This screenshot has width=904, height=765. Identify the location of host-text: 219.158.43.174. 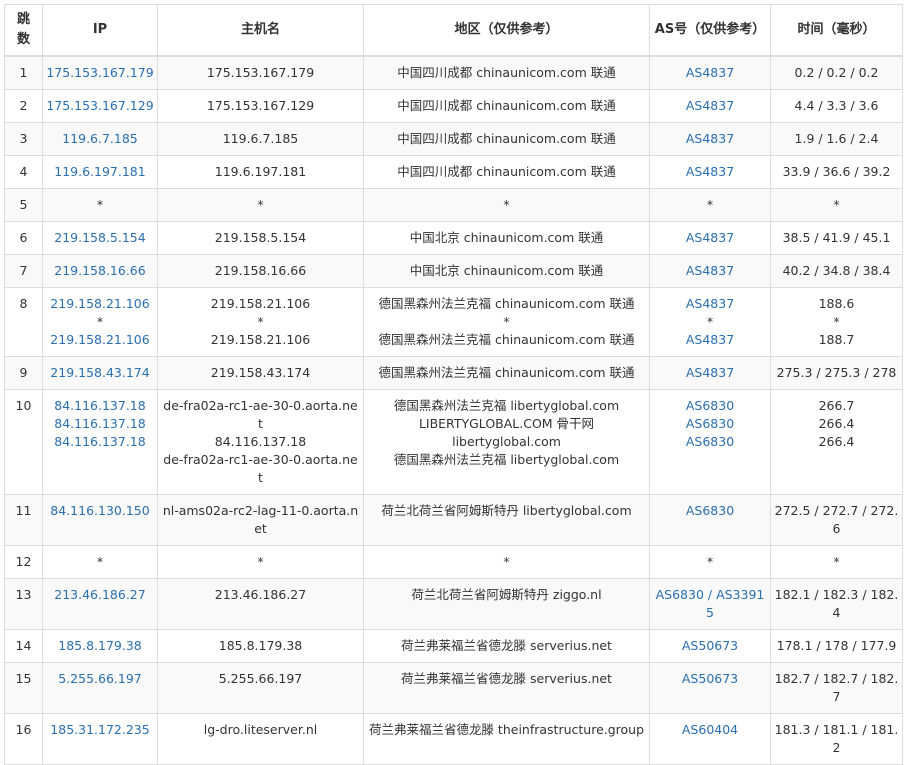
(260, 372).